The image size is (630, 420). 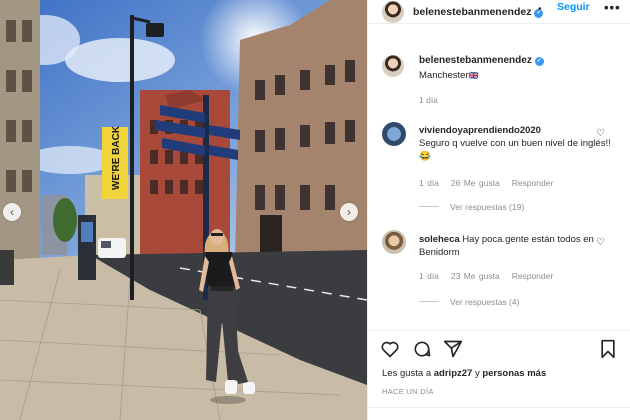 What do you see at coordinates (453, 373) in the screenshot?
I see `likes-user: adripz27` at bounding box center [453, 373].